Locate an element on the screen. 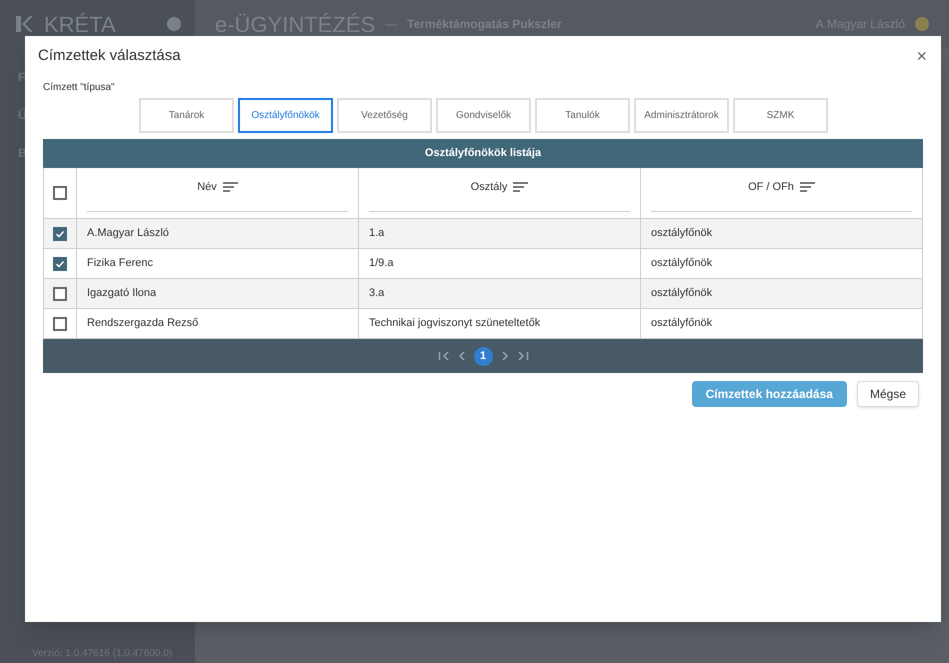 This screenshot has width=949, height=663. column-header: OF / OFh is located at coordinates (771, 187).